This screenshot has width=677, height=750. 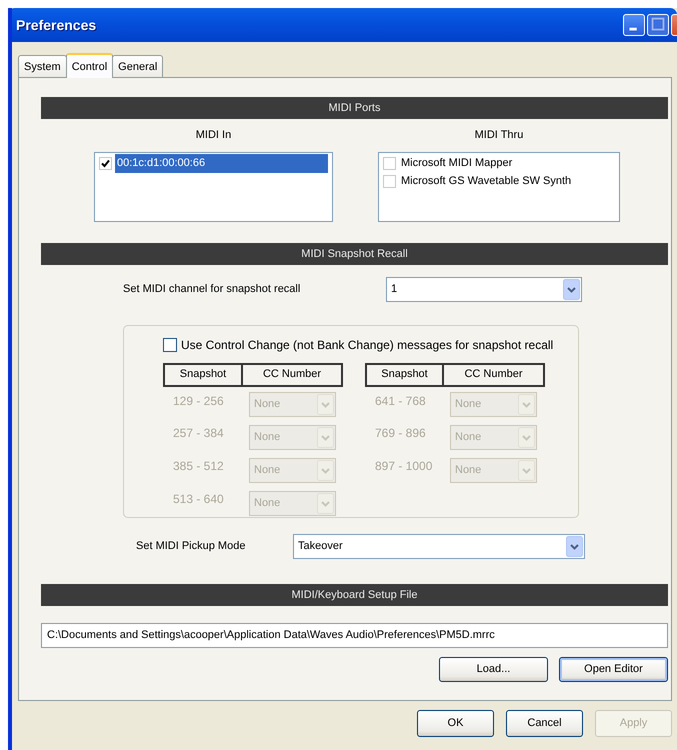 I want to click on snapshot-range: 641 - 768, so click(x=404, y=402).